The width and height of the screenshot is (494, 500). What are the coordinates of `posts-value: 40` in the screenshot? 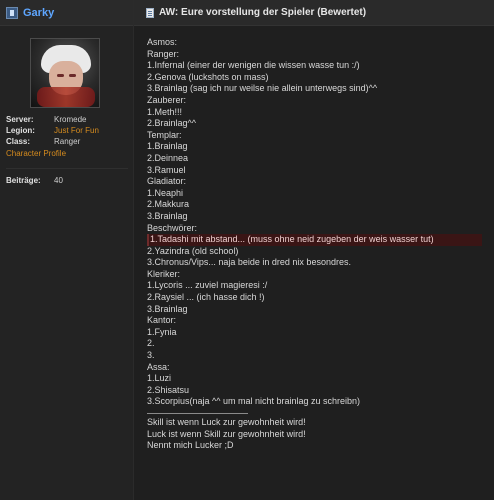 It's located at (58, 180).